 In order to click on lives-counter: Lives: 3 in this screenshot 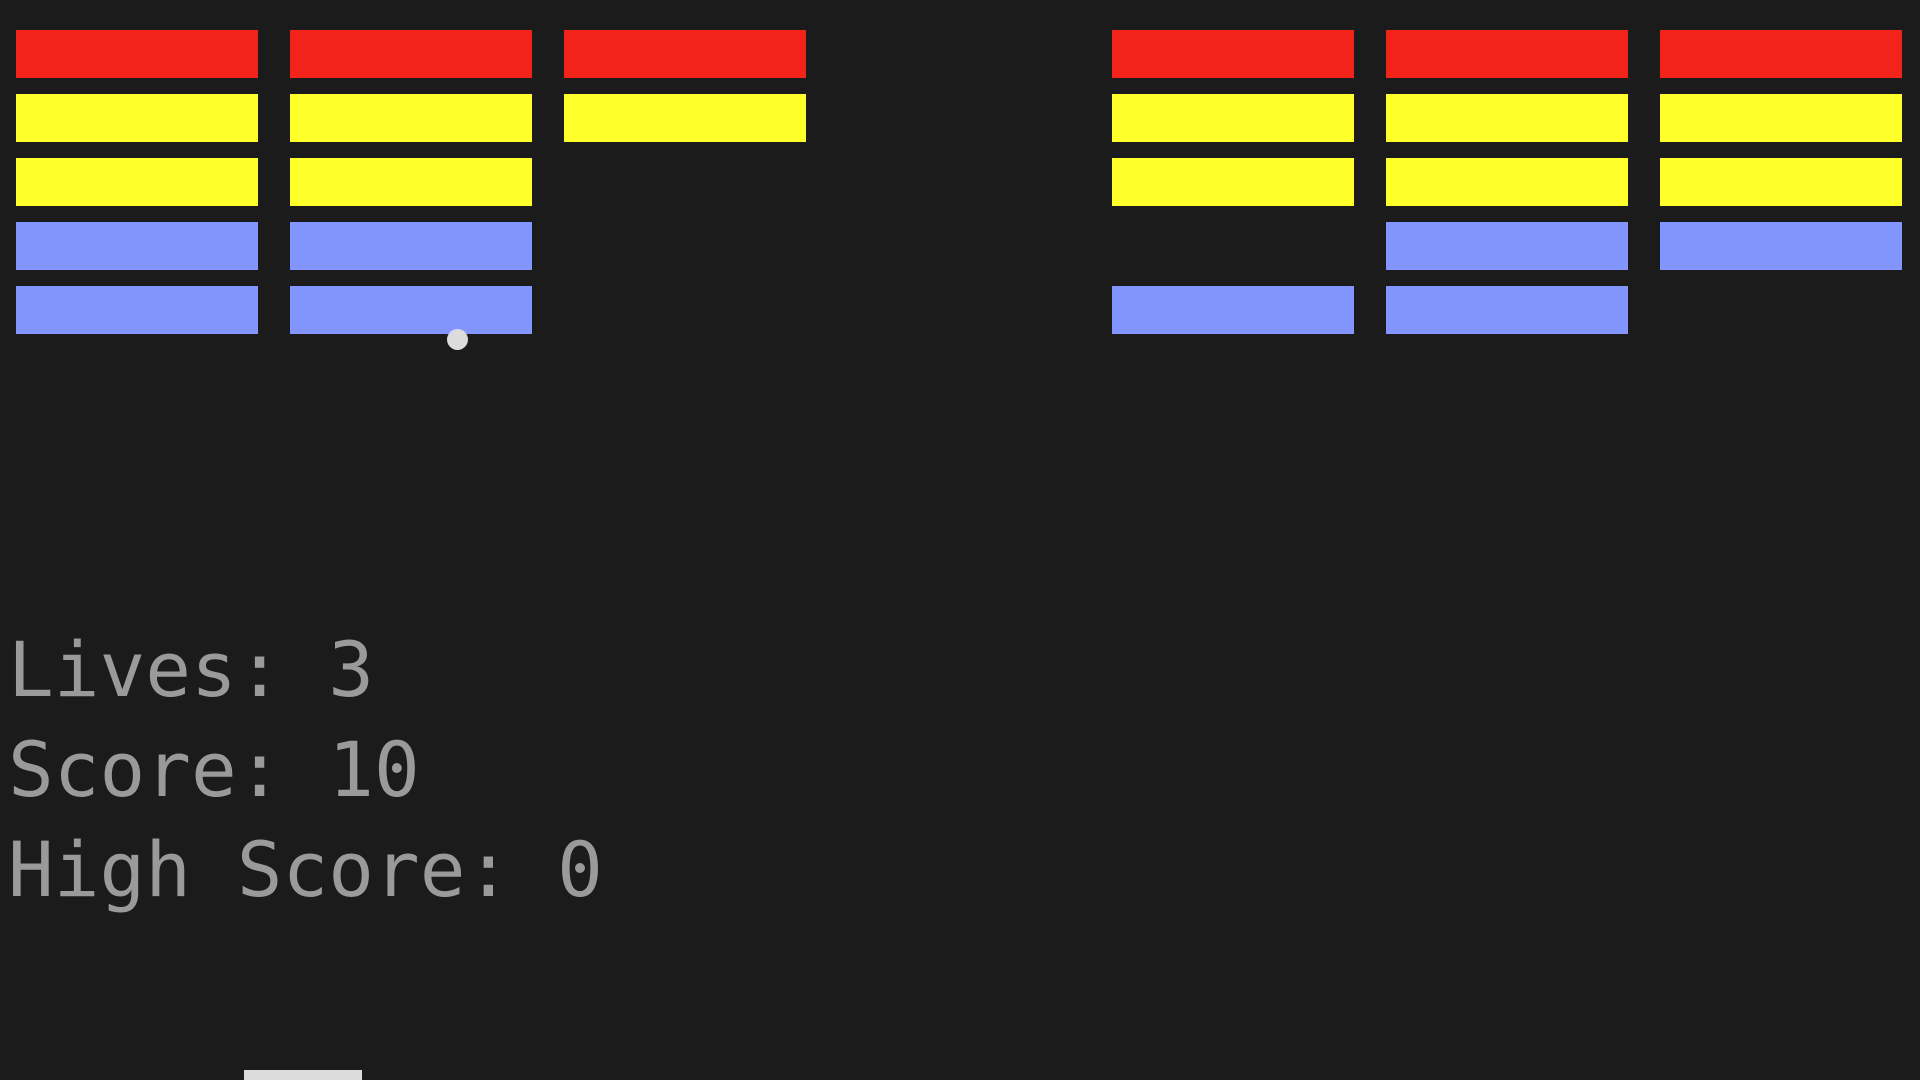, I will do `click(191, 669)`.